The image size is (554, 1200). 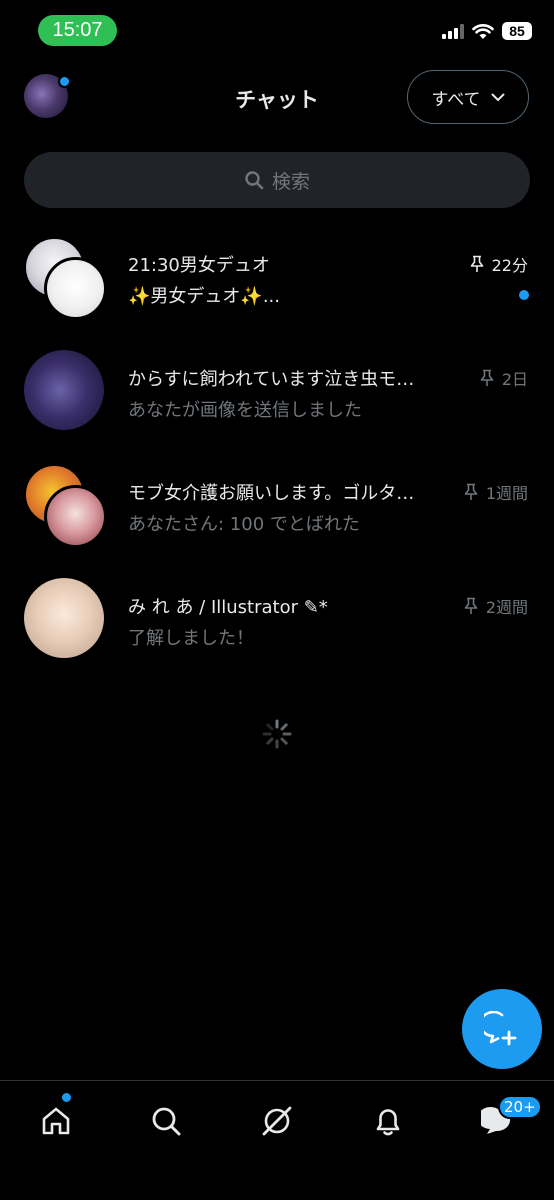 I want to click on chat-list-item: モブ女介護お願いします。ゴルタ… あなたさん: 100 でとばれた 1週間, so click(x=277, y=509).